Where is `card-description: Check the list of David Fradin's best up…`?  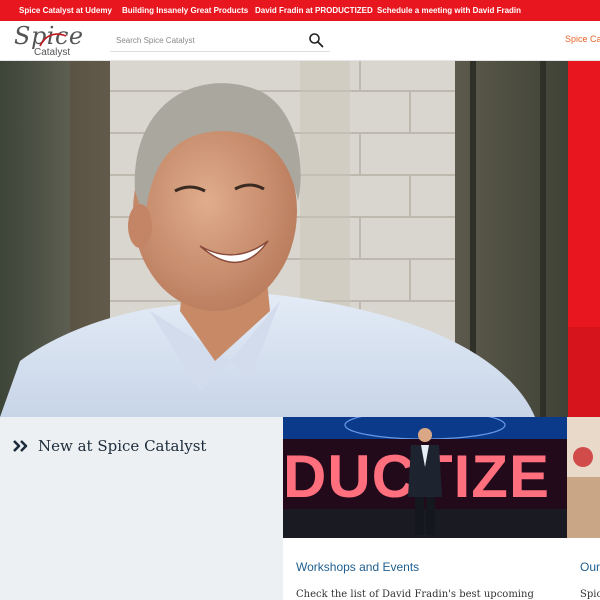 card-description: Check the list of David Fradin's best up… is located at coordinates (415, 594).